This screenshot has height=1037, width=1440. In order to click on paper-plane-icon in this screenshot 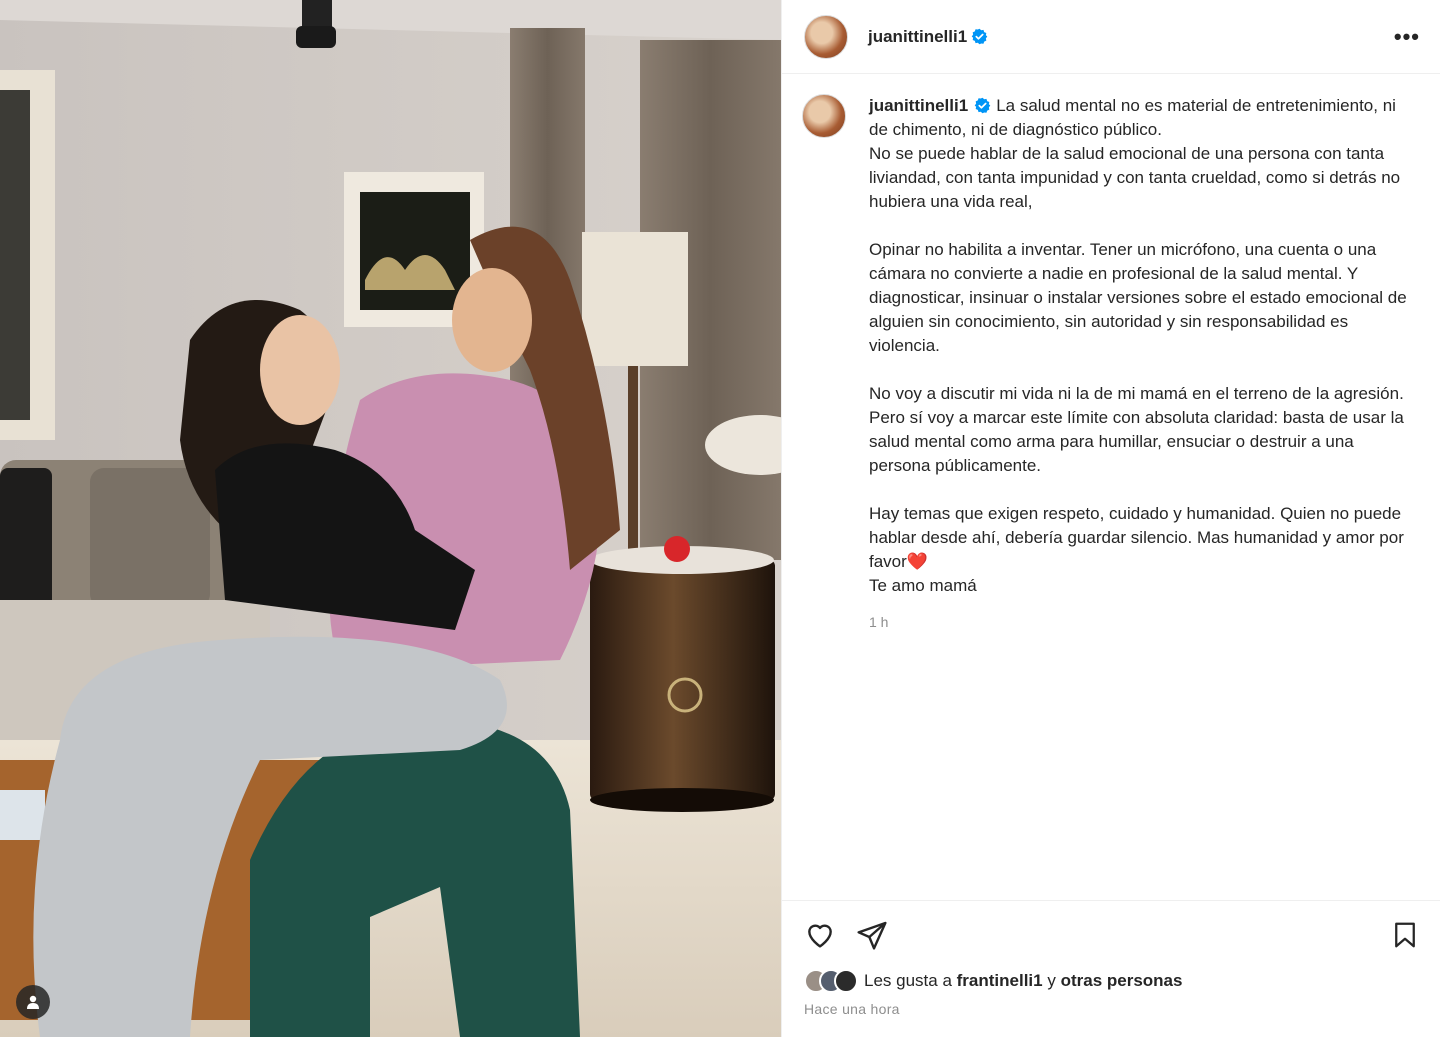, I will do `click(872, 935)`.